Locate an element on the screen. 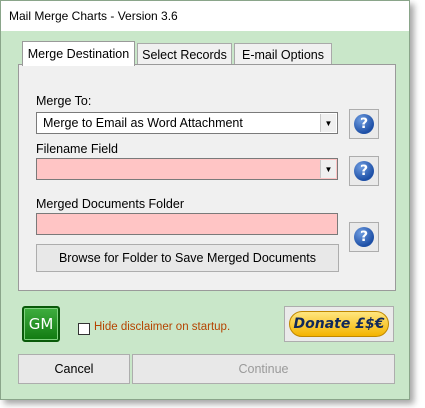  filename-field-help-button: ? is located at coordinates (364, 171).